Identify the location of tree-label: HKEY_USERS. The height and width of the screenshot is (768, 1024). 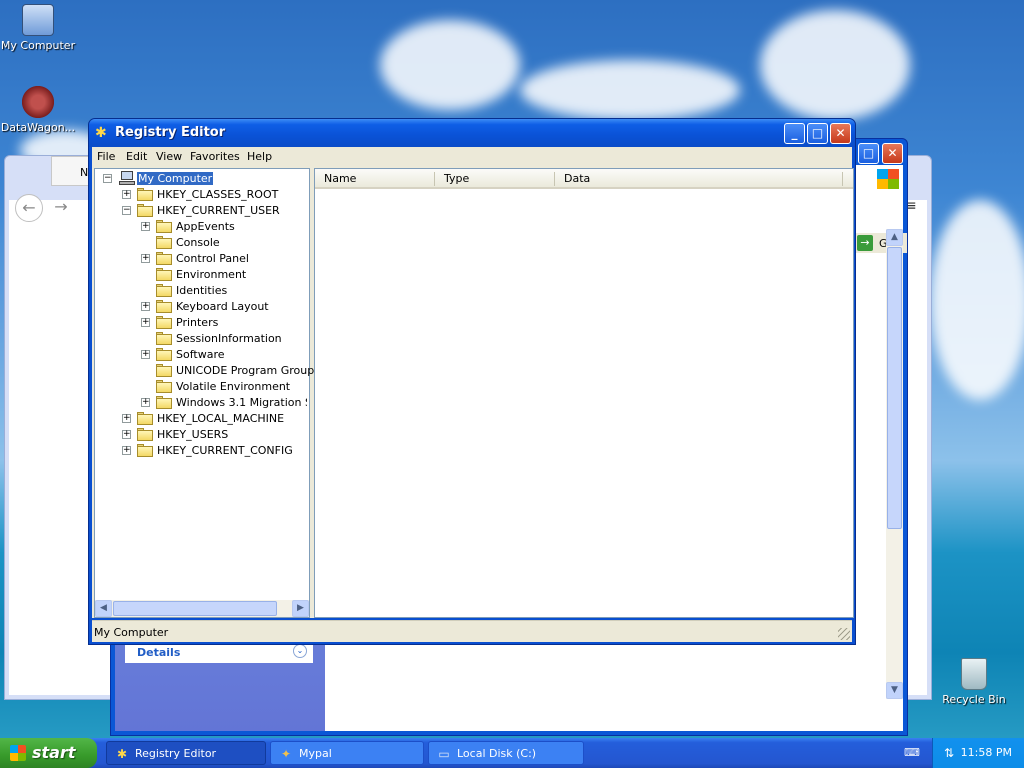
(193, 434).